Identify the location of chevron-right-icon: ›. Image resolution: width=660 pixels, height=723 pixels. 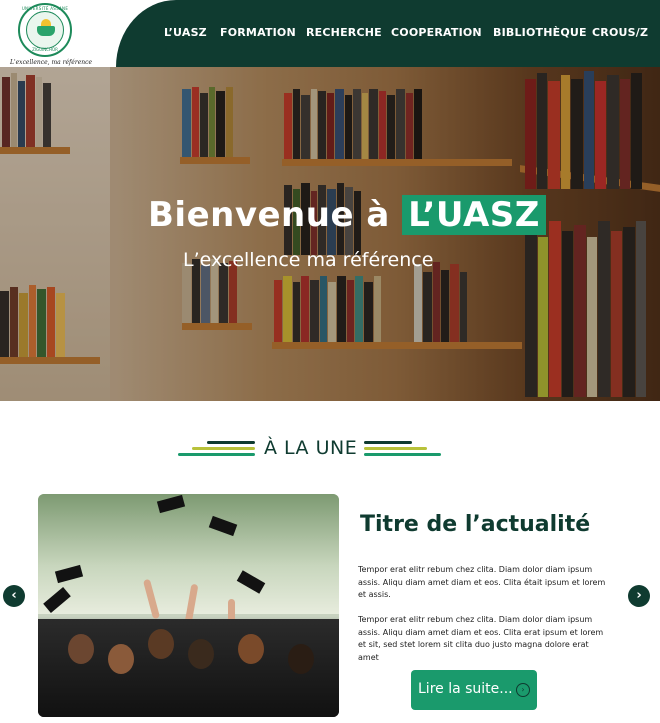
(639, 595).